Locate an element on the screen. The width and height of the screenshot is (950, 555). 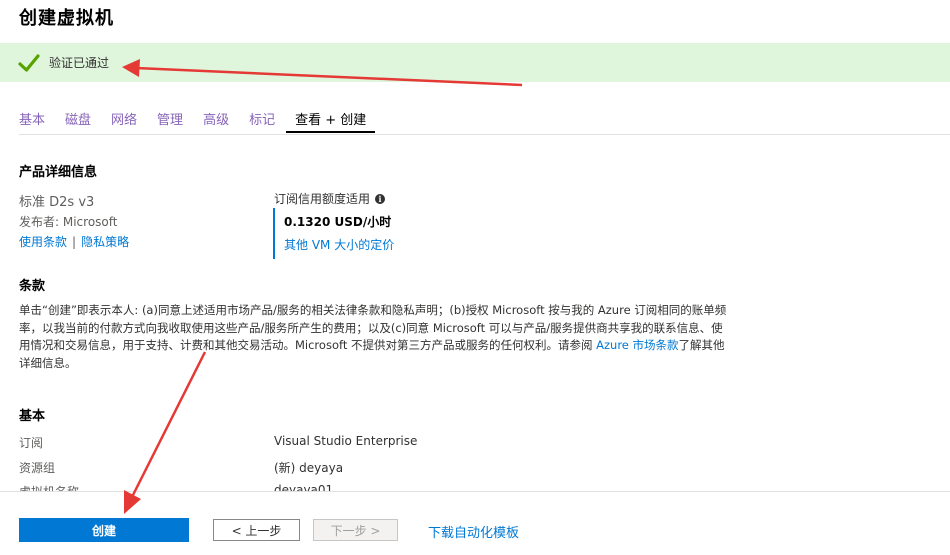
terms-of-use-link: 使用条款 is located at coordinates (43, 242).